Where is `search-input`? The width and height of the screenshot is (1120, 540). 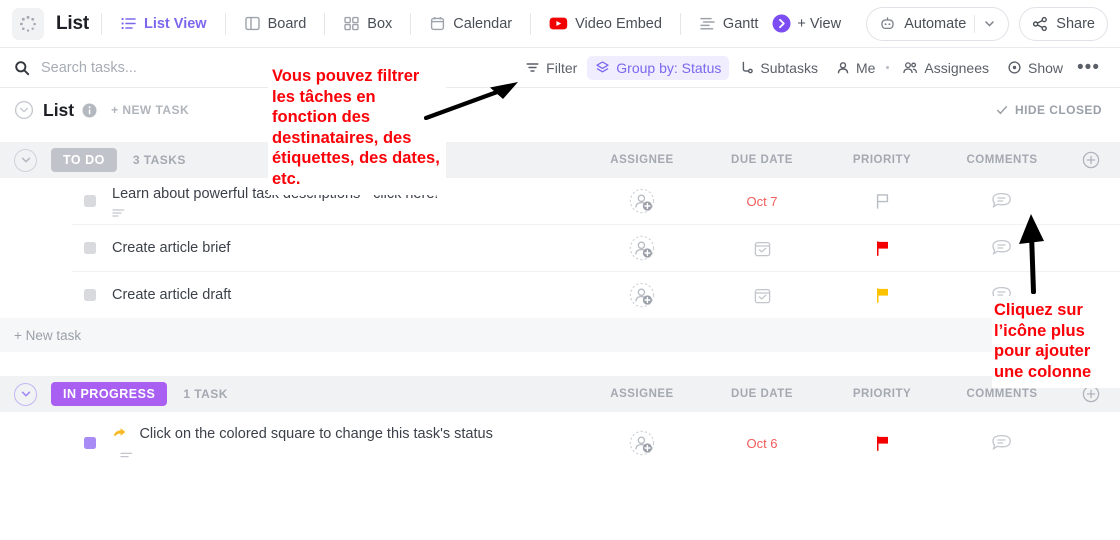 search-input is located at coordinates (136, 67).